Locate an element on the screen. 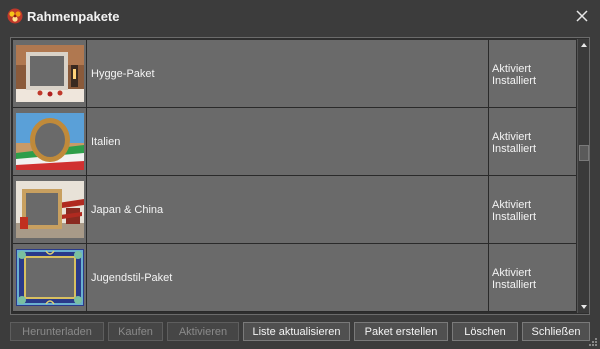 The height and width of the screenshot is (349, 600). vertical-scrollbar is located at coordinates (583, 176).